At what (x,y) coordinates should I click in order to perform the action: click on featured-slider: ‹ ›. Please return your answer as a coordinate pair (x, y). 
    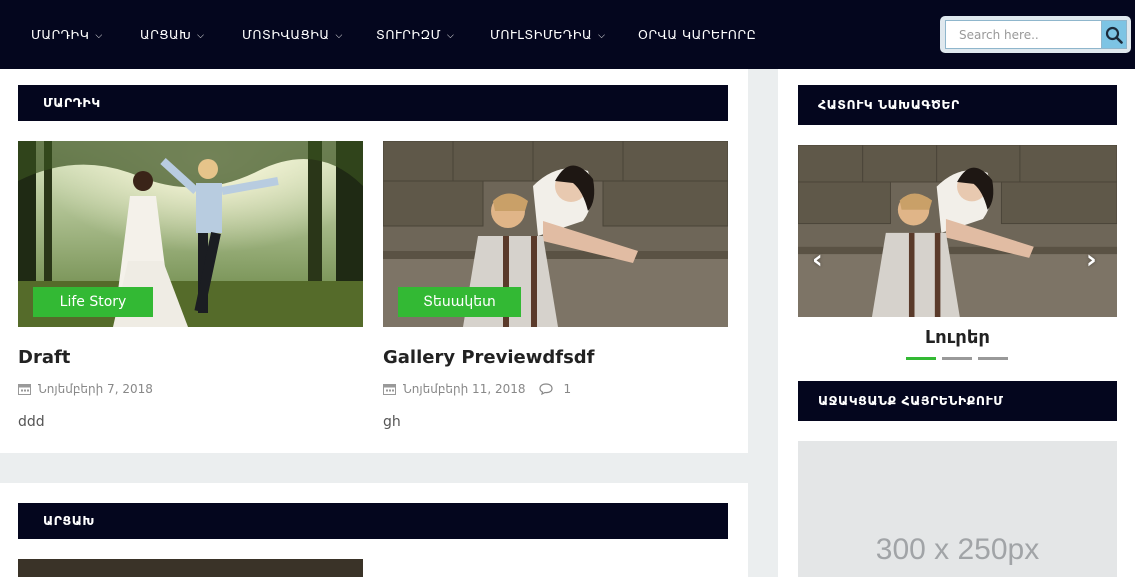
    Looking at the image, I should click on (957, 231).